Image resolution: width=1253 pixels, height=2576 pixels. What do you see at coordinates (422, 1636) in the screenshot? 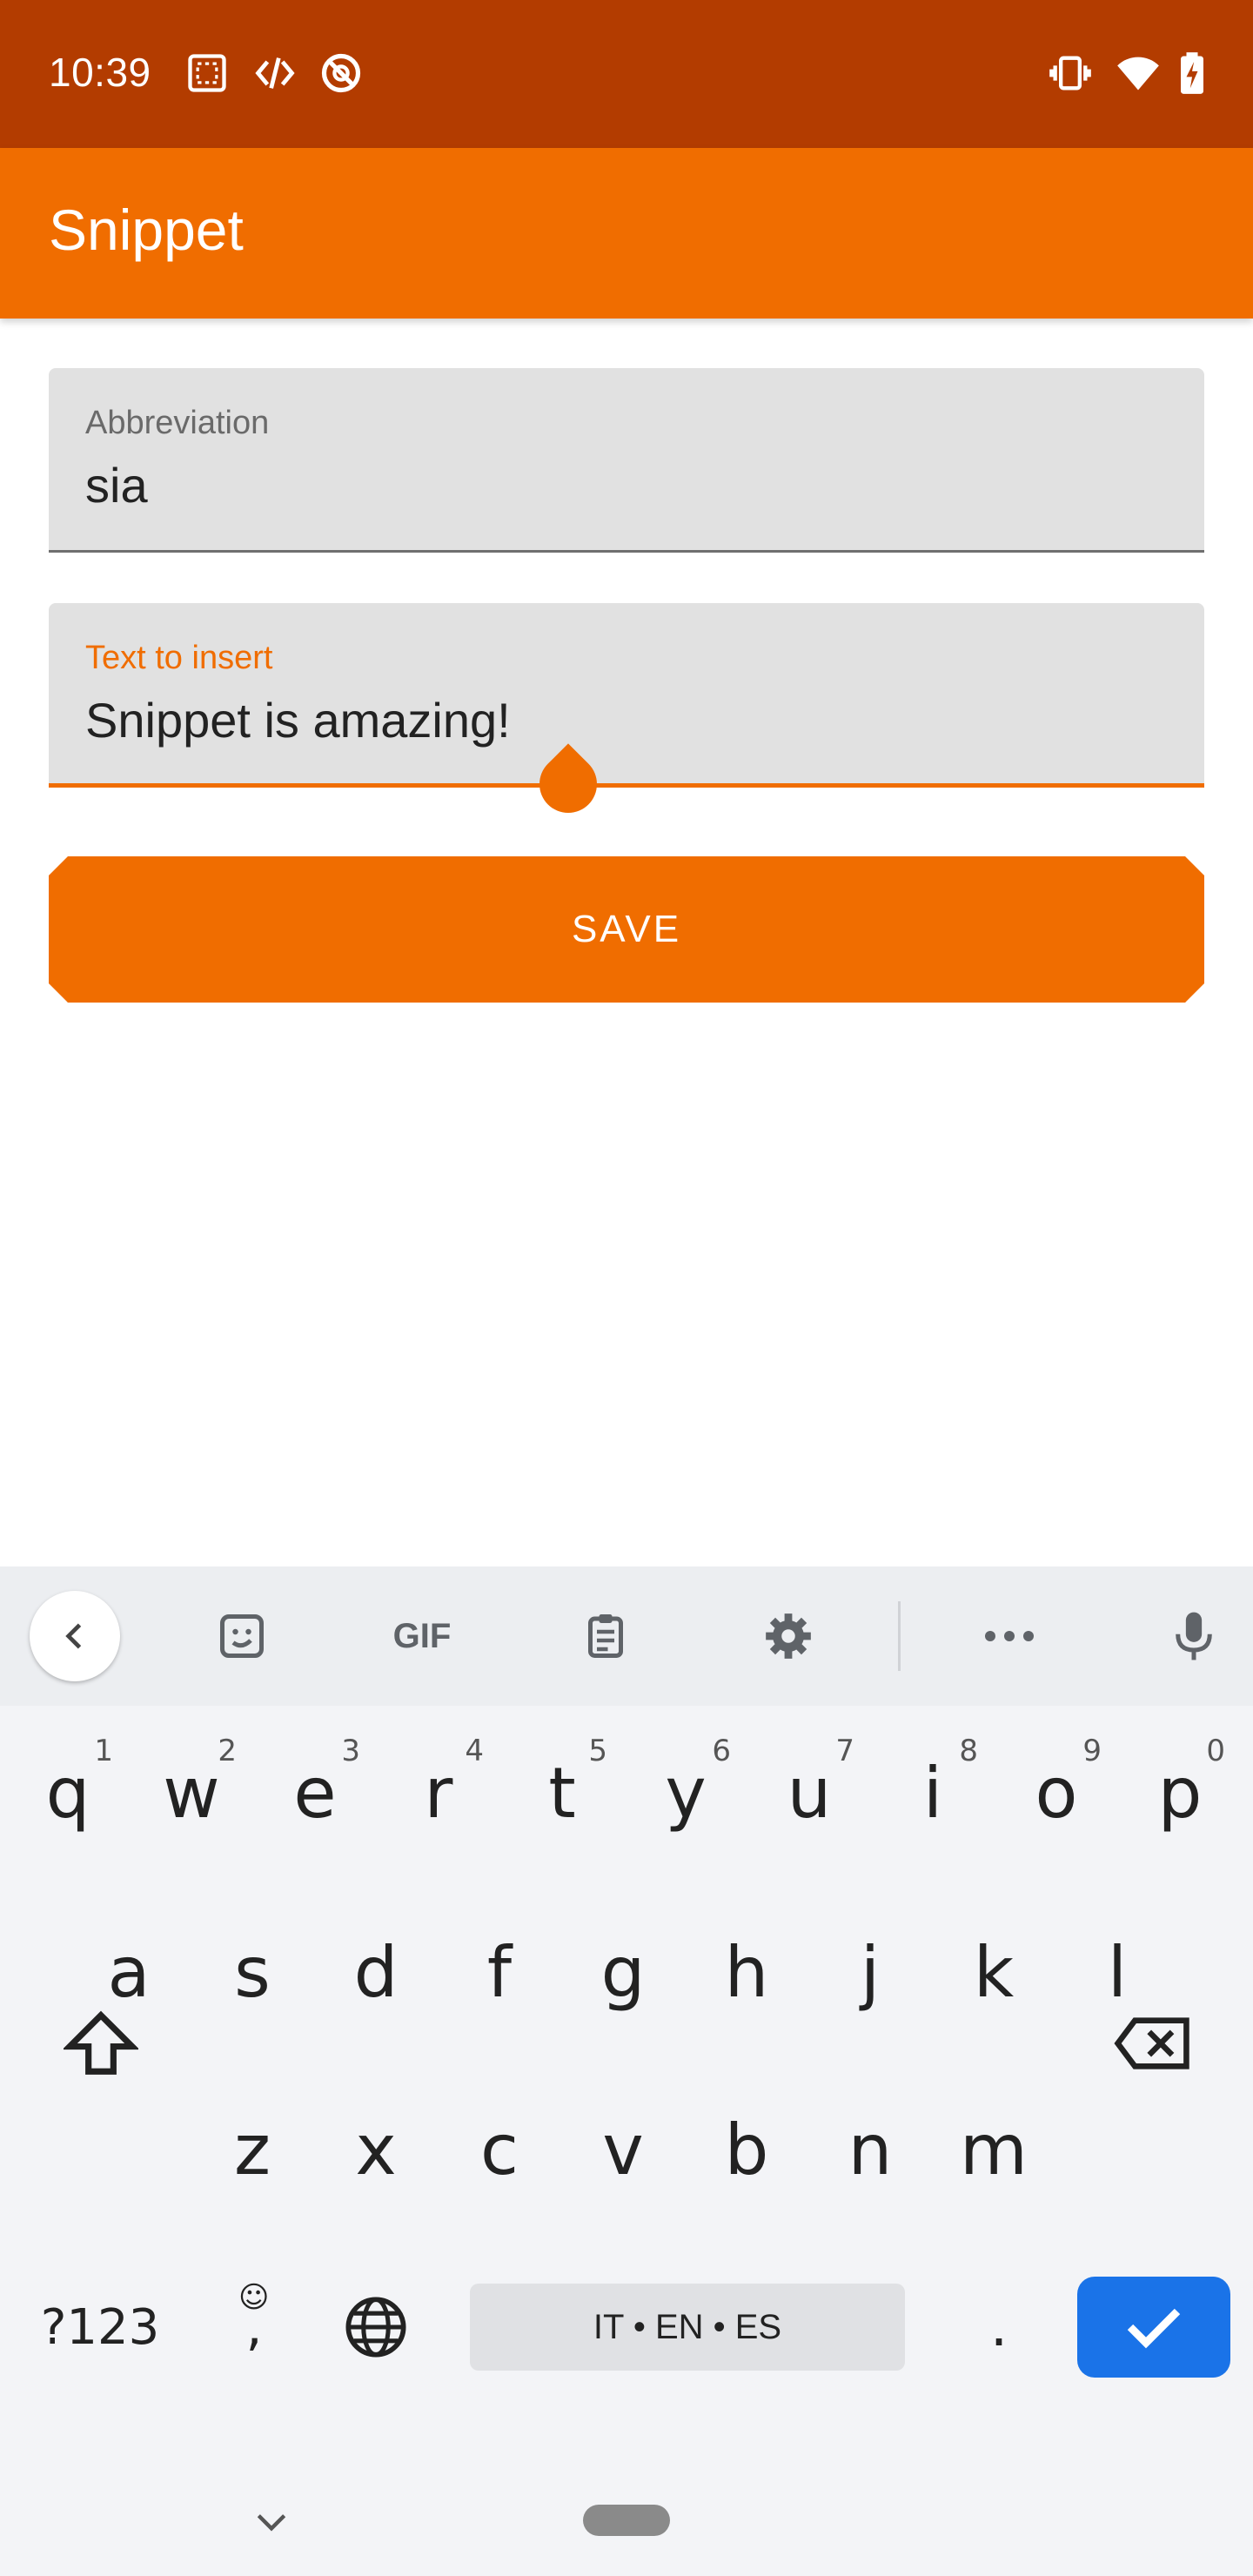
I see `gif-icon: GIF` at bounding box center [422, 1636].